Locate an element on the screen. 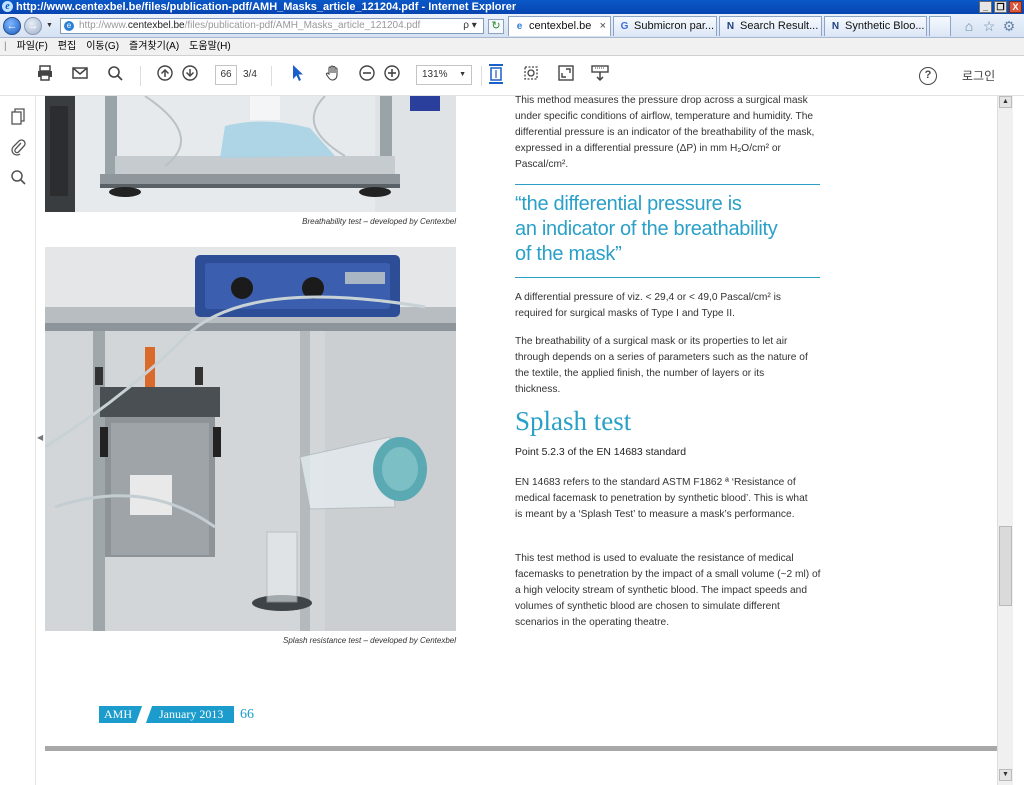  minimize-button: _ is located at coordinates (985, 7).